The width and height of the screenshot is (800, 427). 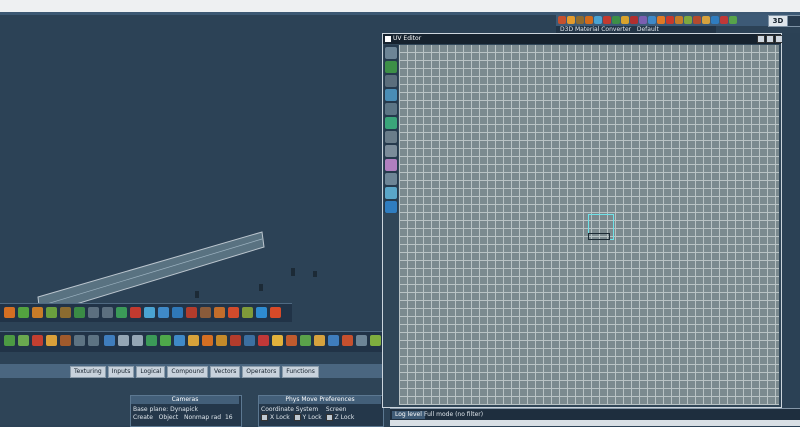 What do you see at coordinates (149, 312) in the screenshot?
I see `star-tool-icon` at bounding box center [149, 312].